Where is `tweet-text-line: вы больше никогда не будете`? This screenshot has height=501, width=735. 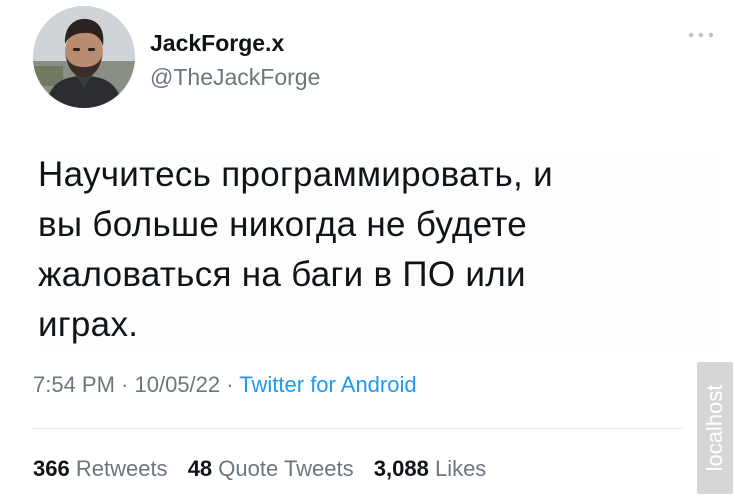 tweet-text-line: вы больше никогда не будете is located at coordinates (283, 224).